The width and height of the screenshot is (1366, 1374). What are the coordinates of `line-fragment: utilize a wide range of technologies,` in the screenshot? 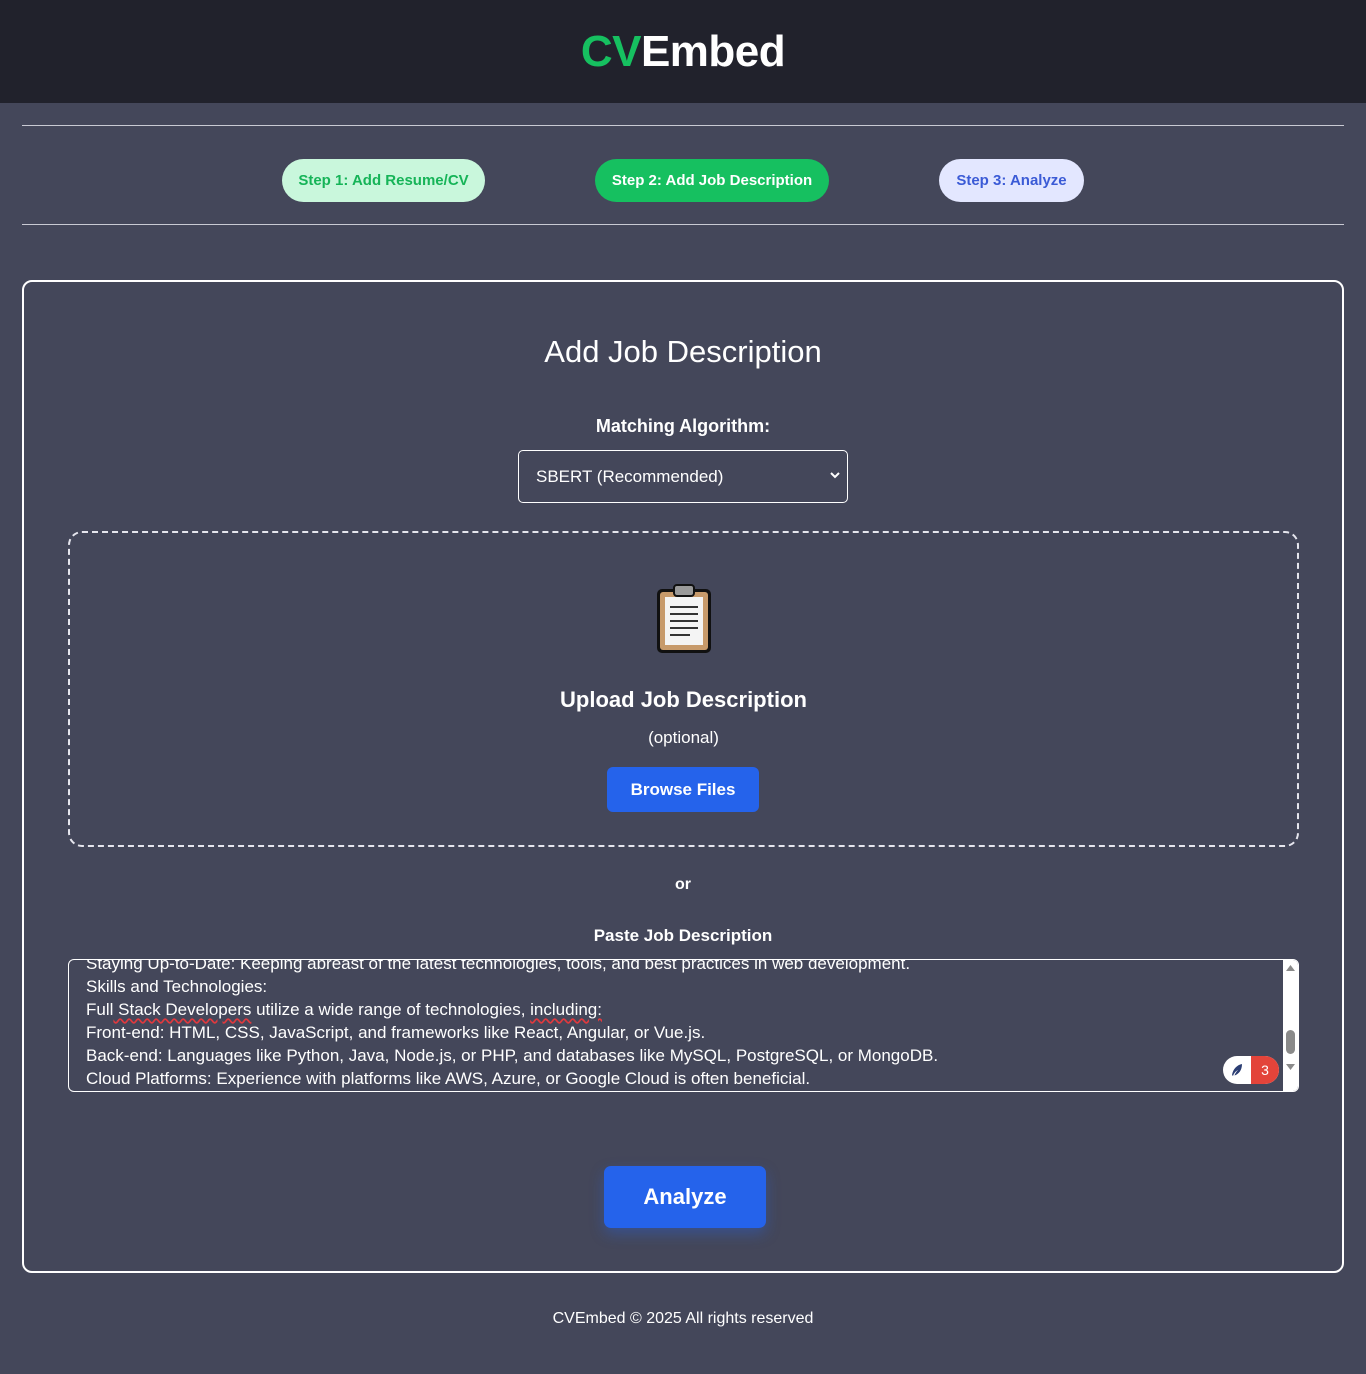 It's located at (391, 1009).